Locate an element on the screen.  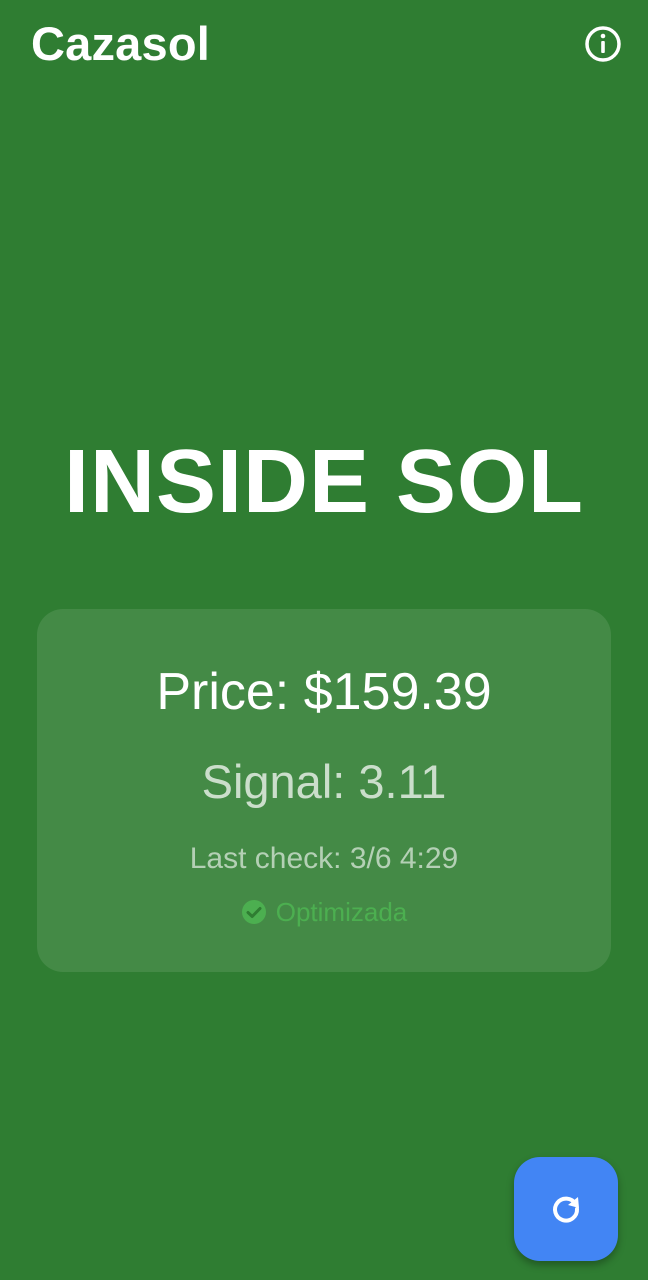
info-button is located at coordinates (603, 44).